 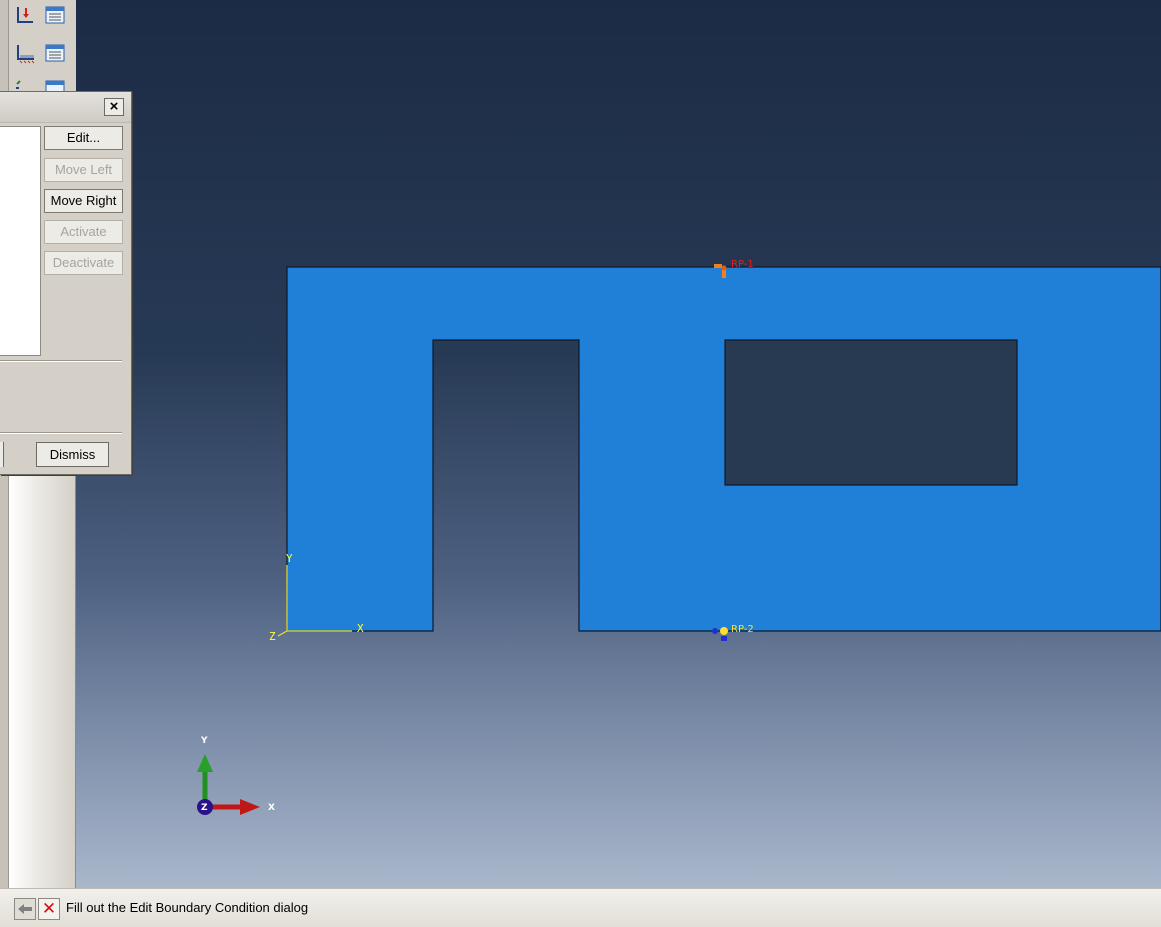 I want to click on csys-x-label: X, so click(x=360, y=628).